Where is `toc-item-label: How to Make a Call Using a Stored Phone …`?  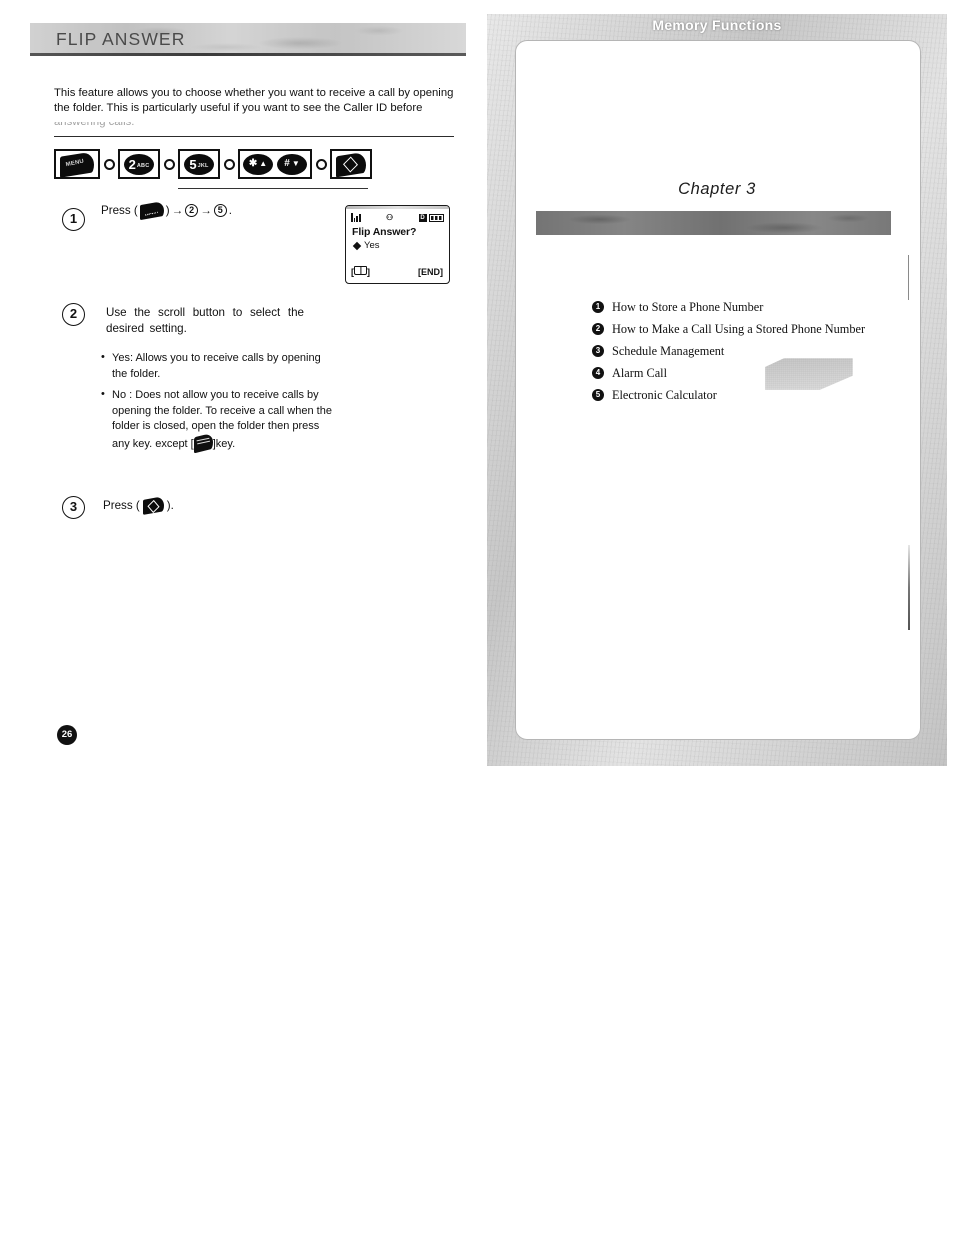 toc-item-label: How to Make a Call Using a Stored Phone … is located at coordinates (739, 328).